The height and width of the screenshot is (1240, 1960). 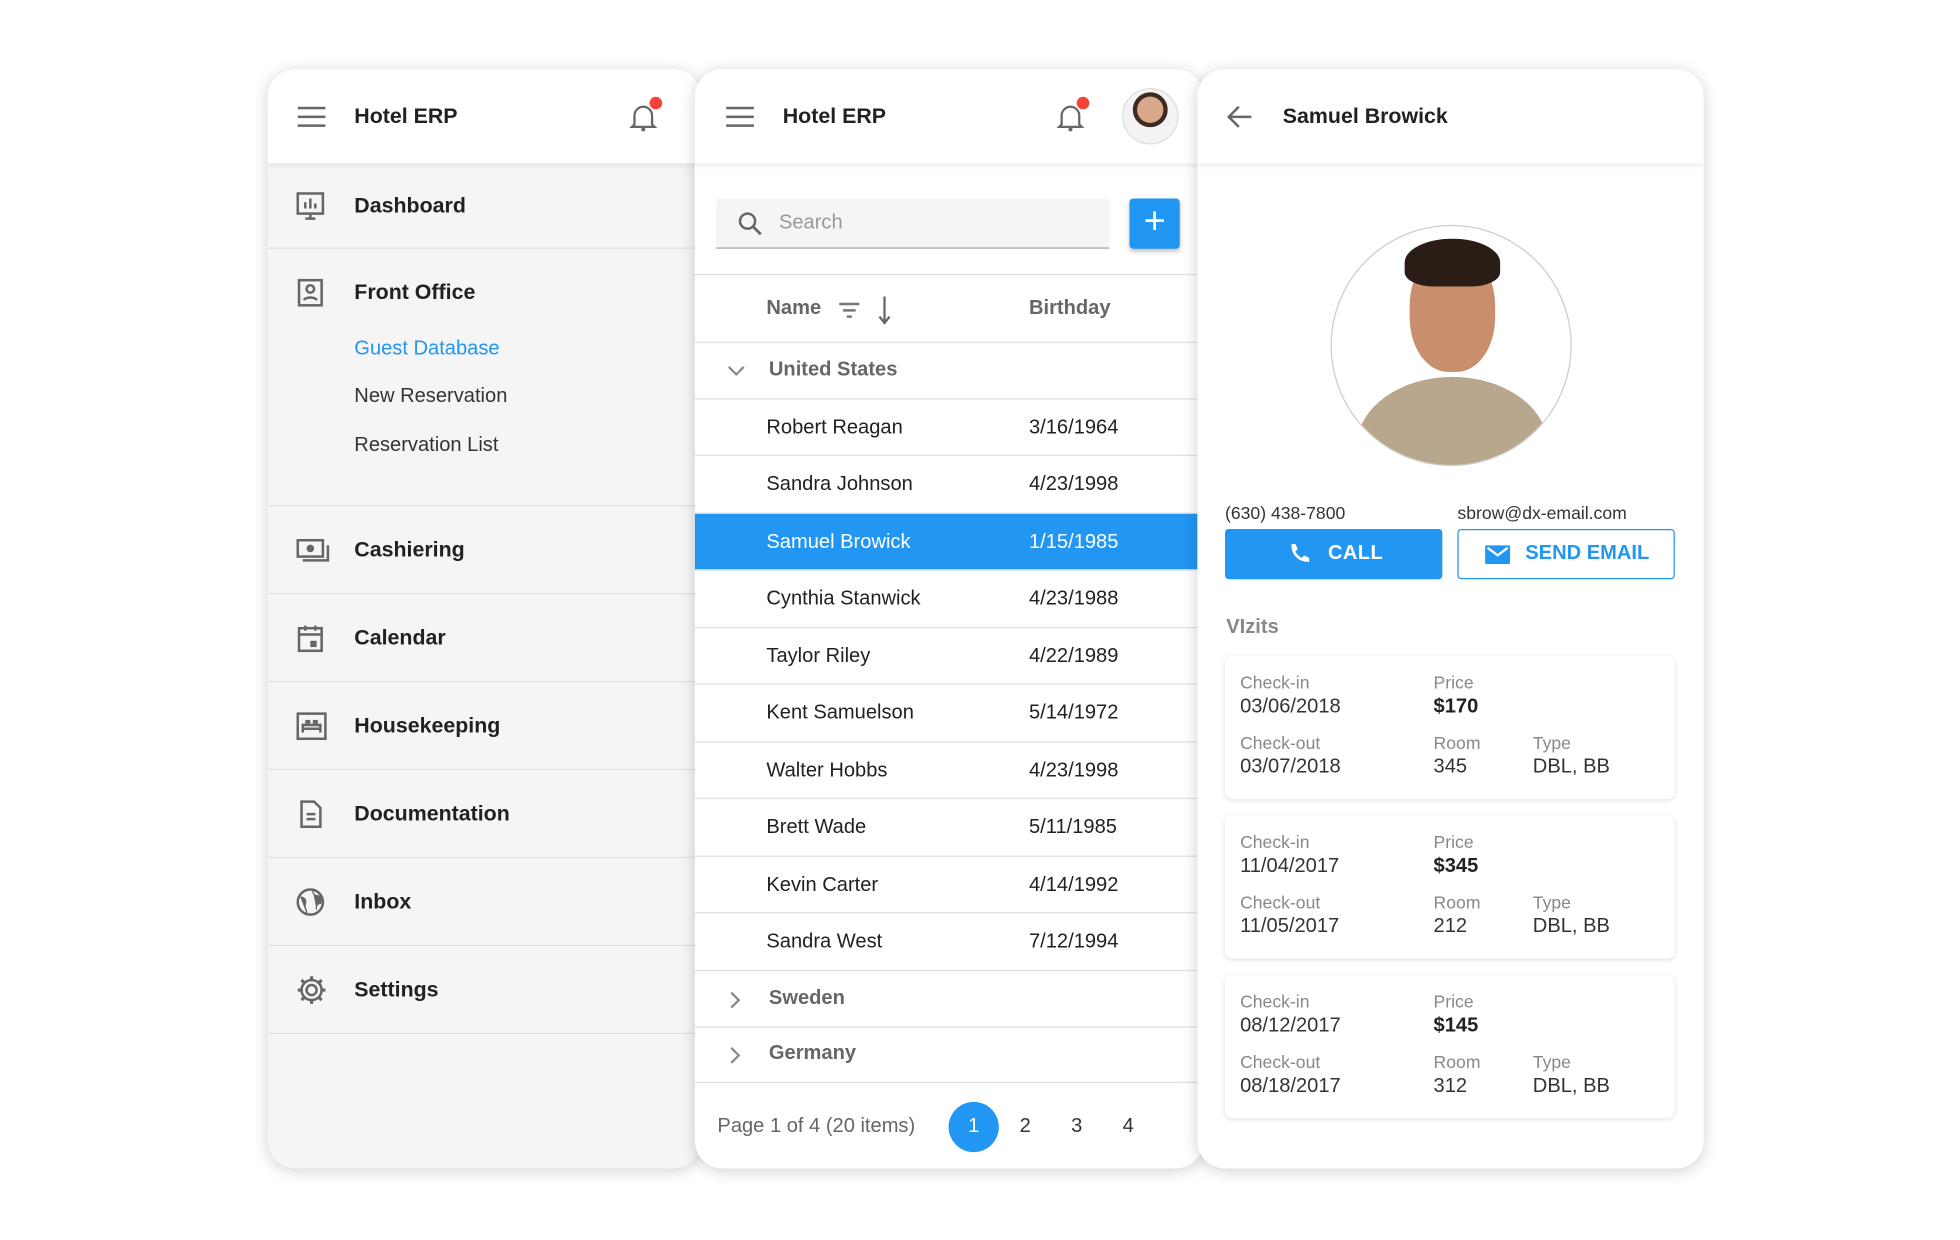 What do you see at coordinates (426, 349) in the screenshot?
I see `nav-sub-guest-database: Guest Database` at bounding box center [426, 349].